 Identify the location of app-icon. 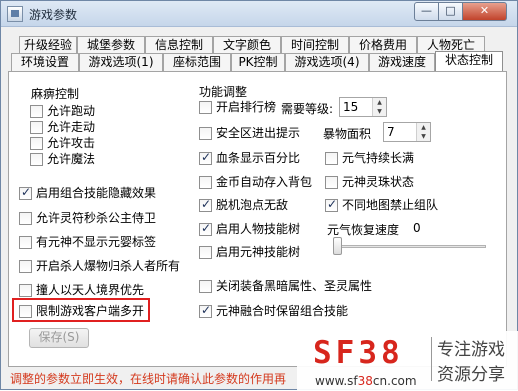
(15, 14).